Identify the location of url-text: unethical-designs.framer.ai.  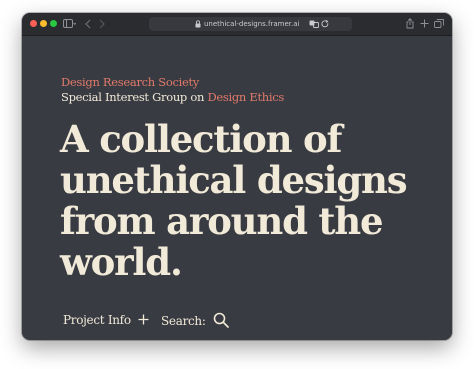
(252, 24).